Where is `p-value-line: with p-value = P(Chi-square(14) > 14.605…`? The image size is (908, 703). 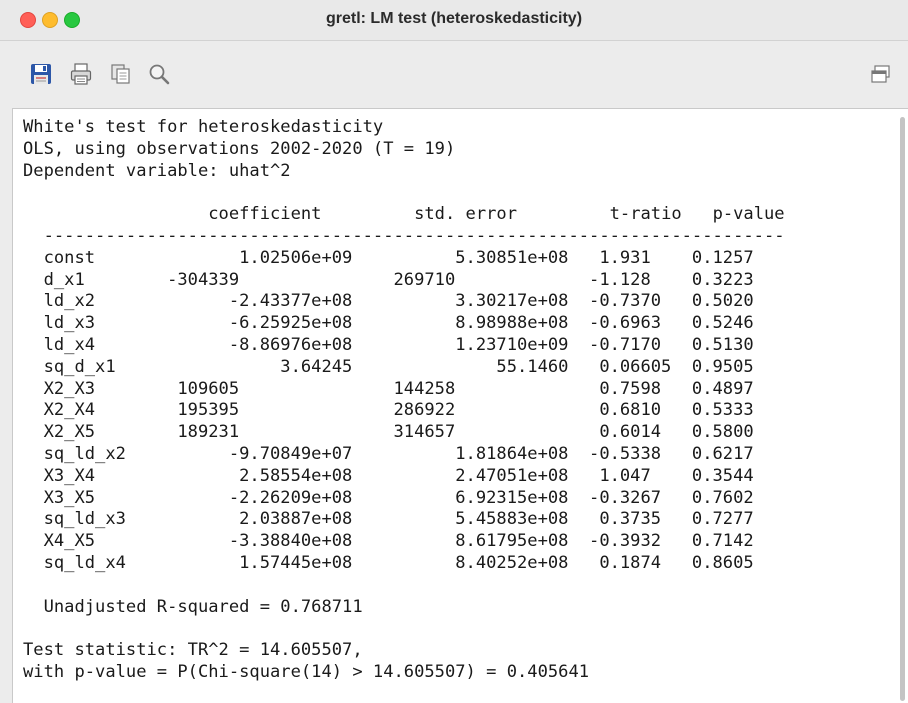 p-value-line: with p-value = P(Chi-square(14) > 14.605… is located at coordinates (306, 671).